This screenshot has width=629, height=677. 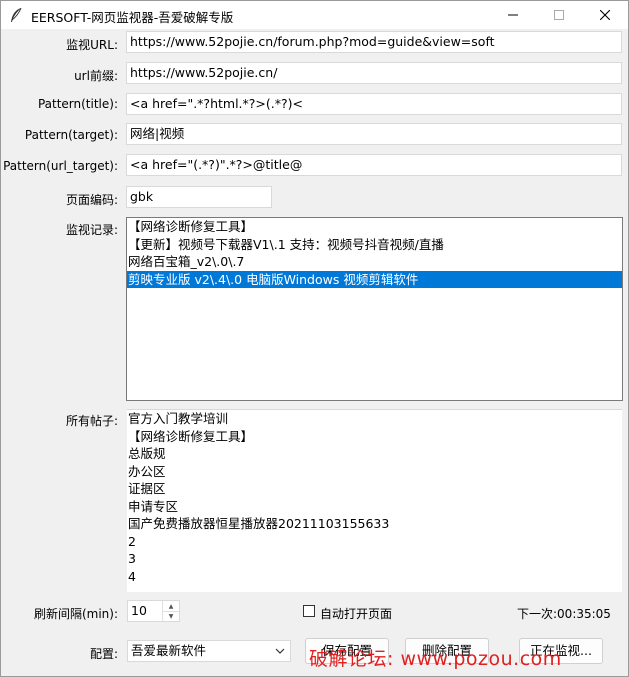 I want to click on pattern-target-input: 网络|视频, so click(x=374, y=134).